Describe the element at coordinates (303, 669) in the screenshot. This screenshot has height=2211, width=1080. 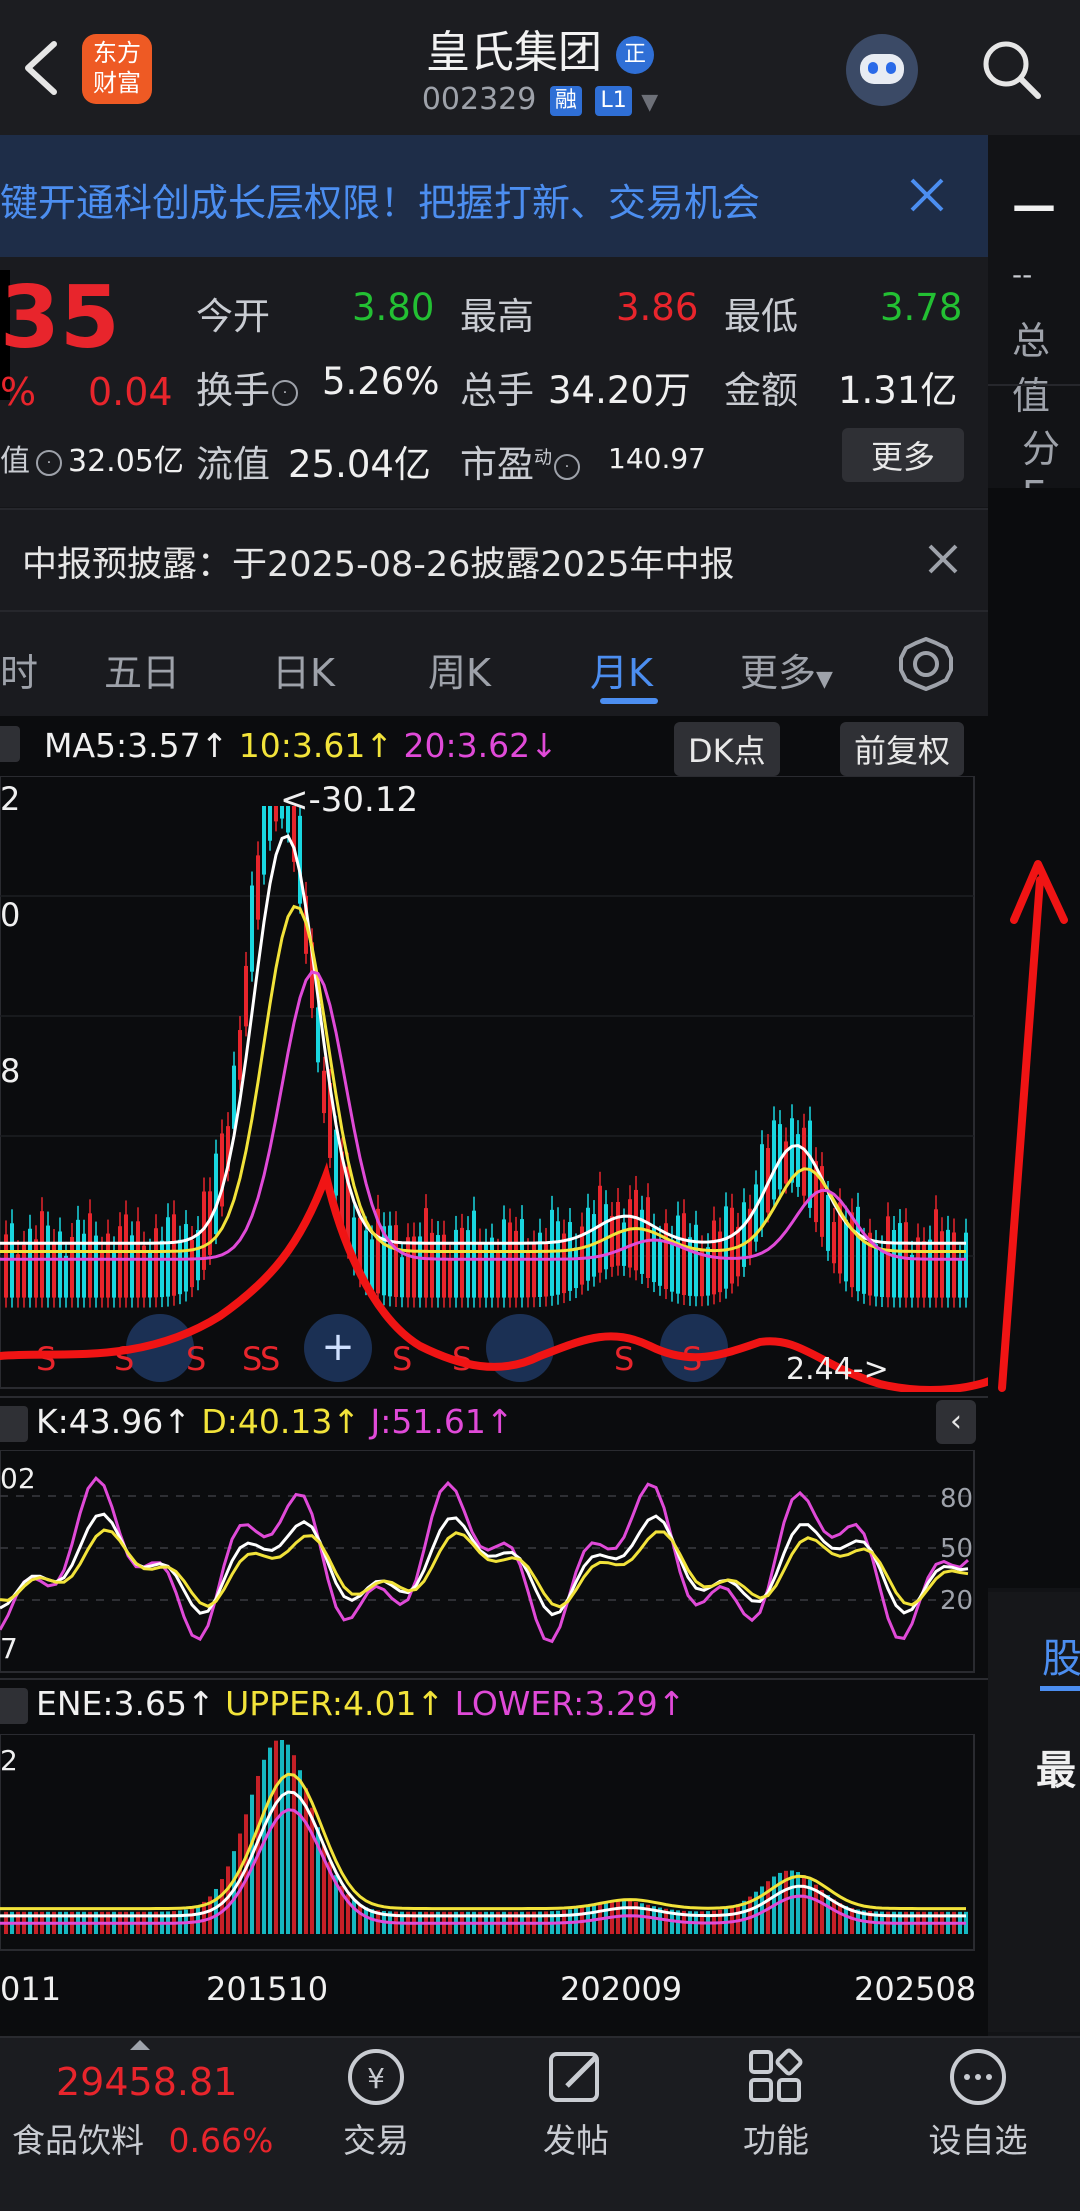
I see `tab-daily-k: 日K` at that location.